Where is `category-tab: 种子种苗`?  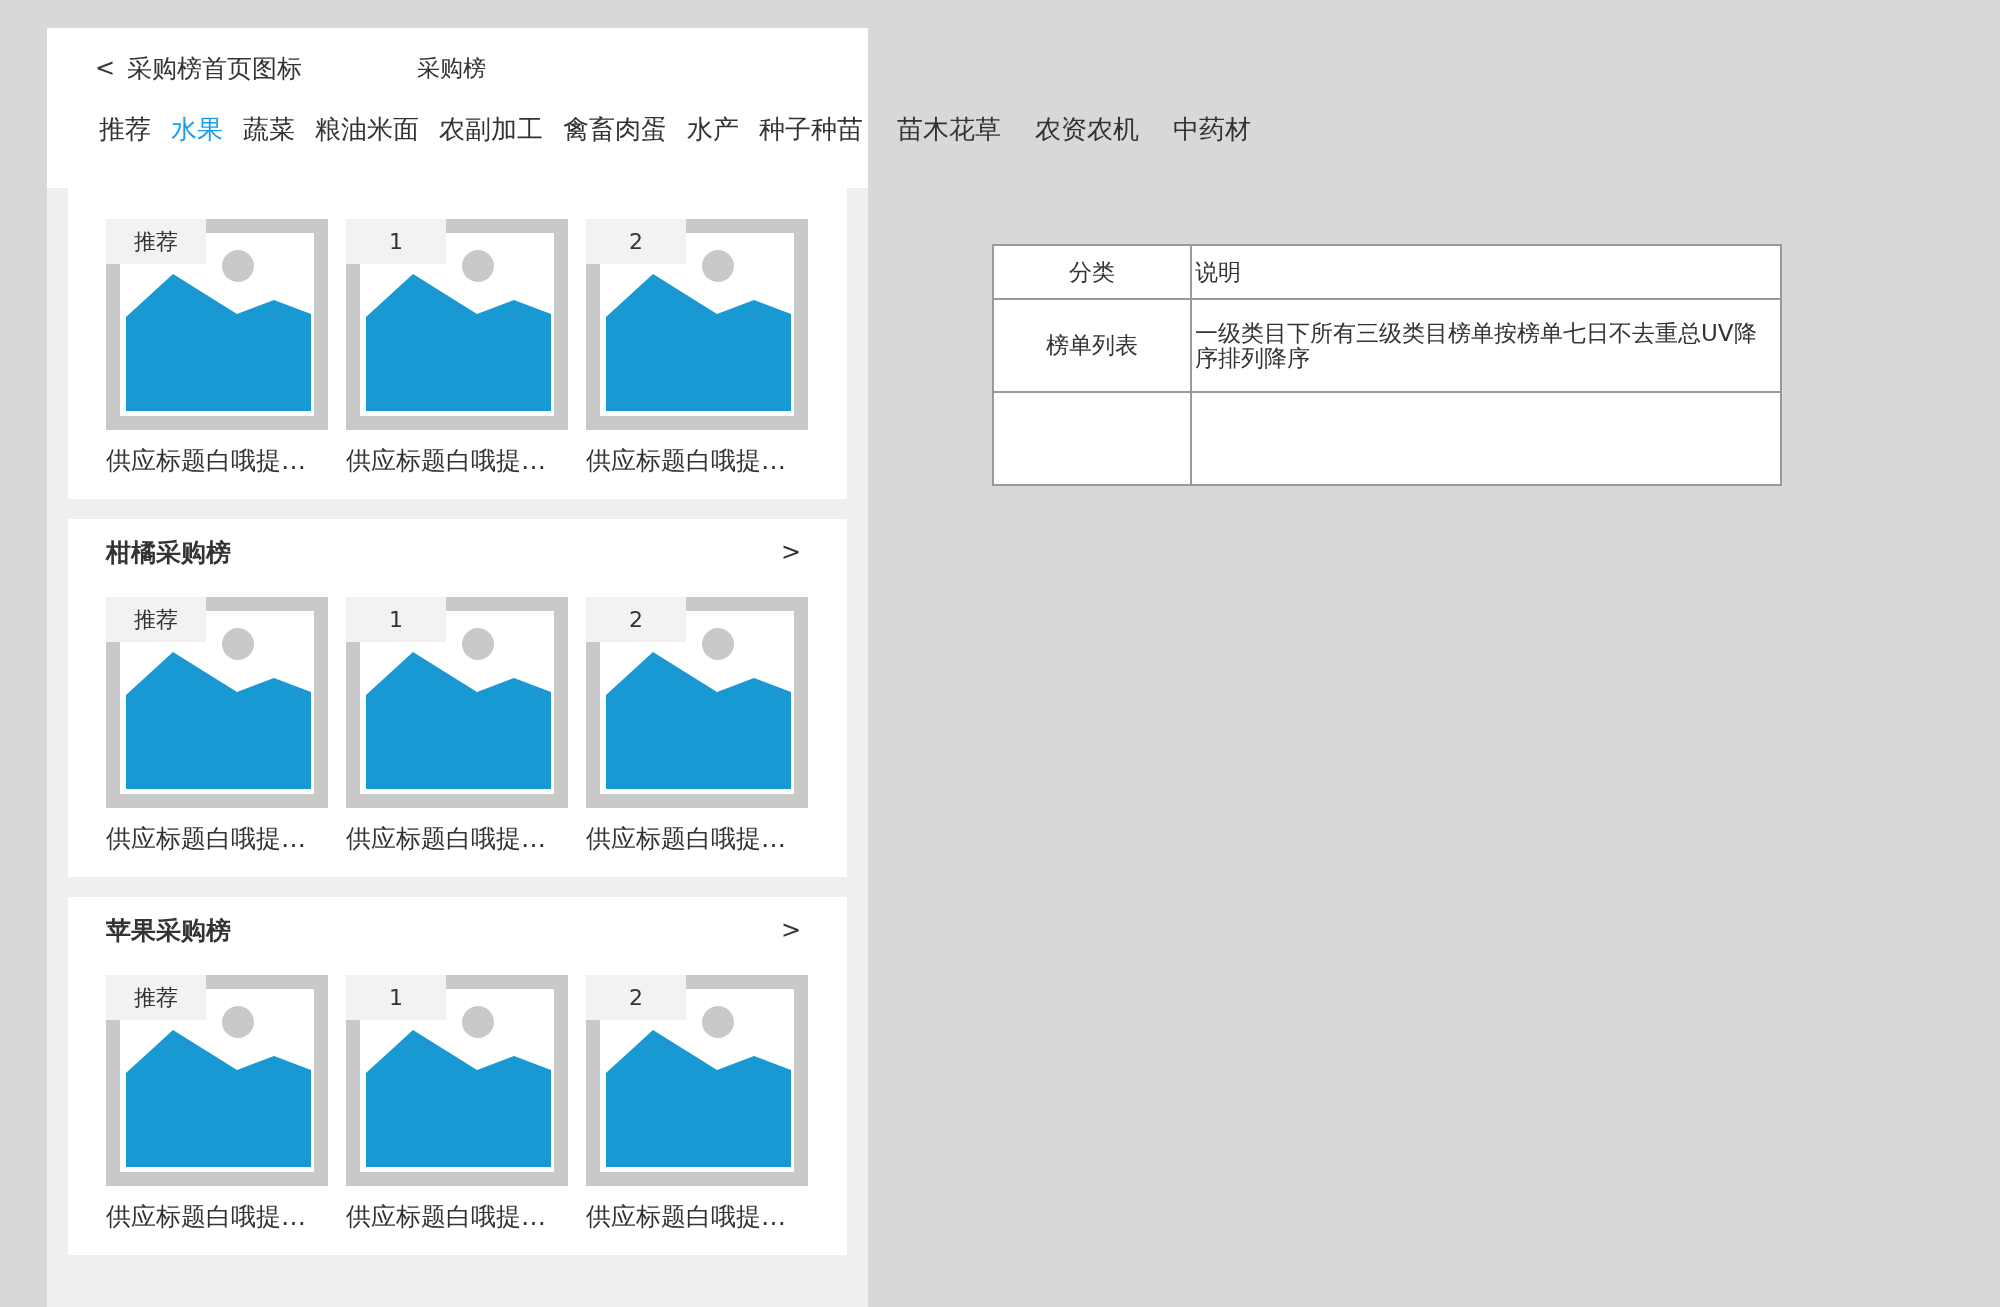
category-tab: 种子种苗 is located at coordinates (811, 129).